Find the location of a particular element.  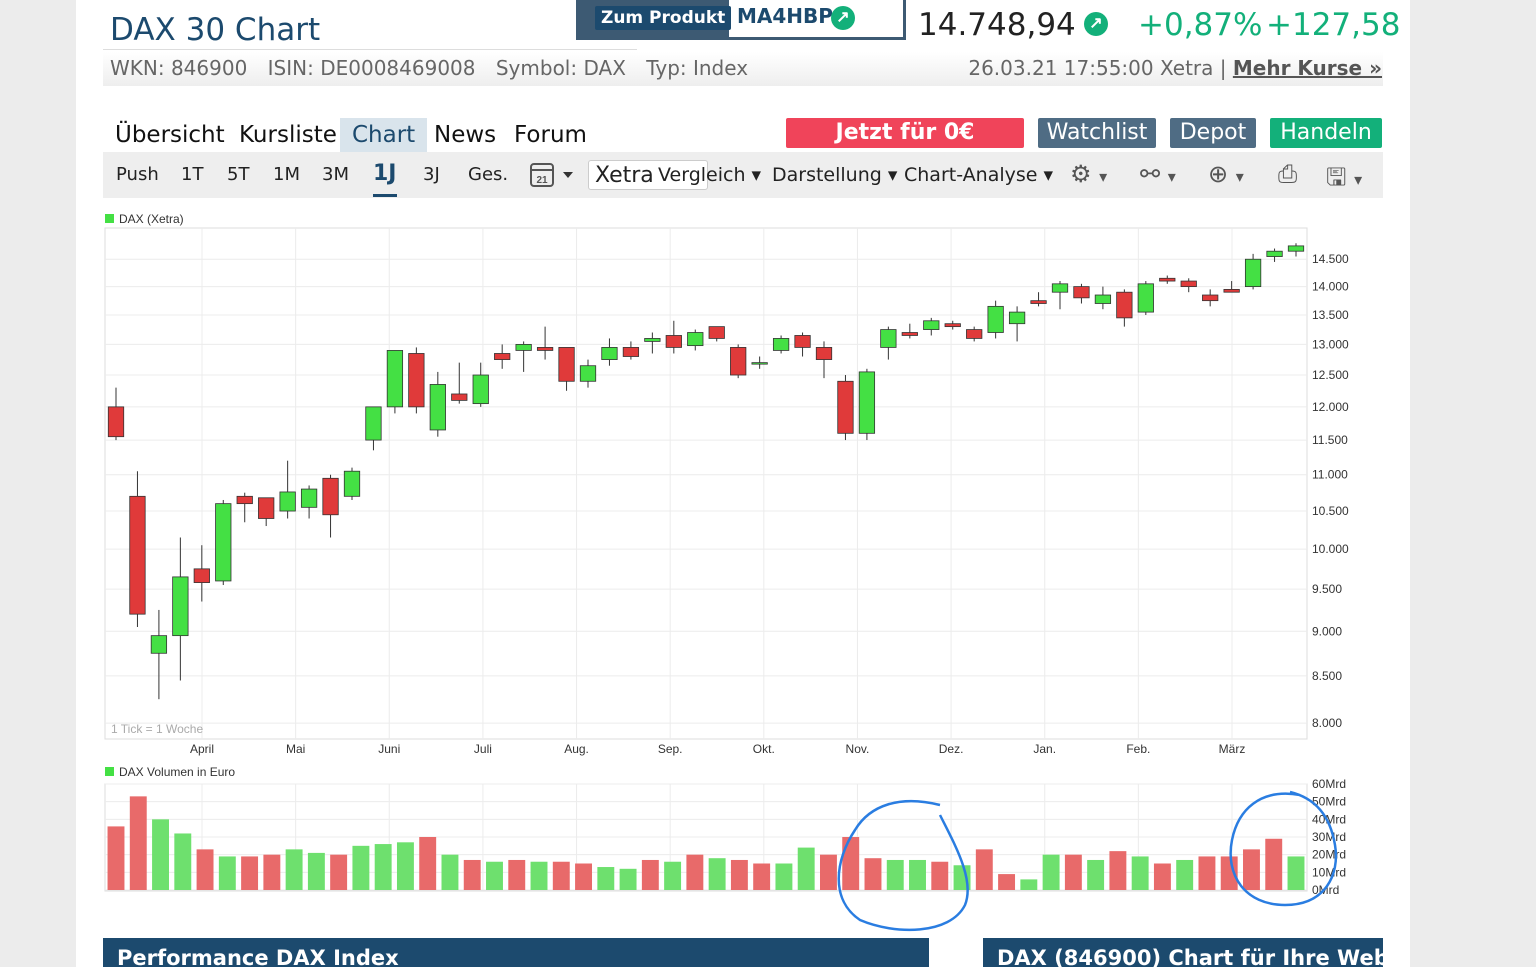

volume-y-tick: 50Mrd is located at coordinates (1329, 802).